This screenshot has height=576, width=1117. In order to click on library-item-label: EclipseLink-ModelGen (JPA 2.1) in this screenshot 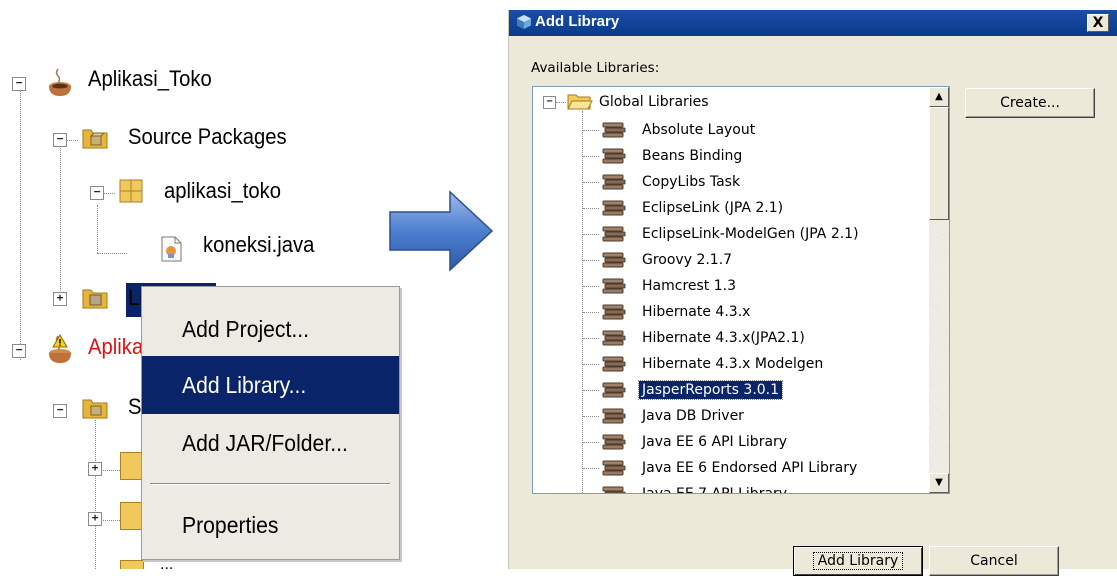, I will do `click(750, 234)`.